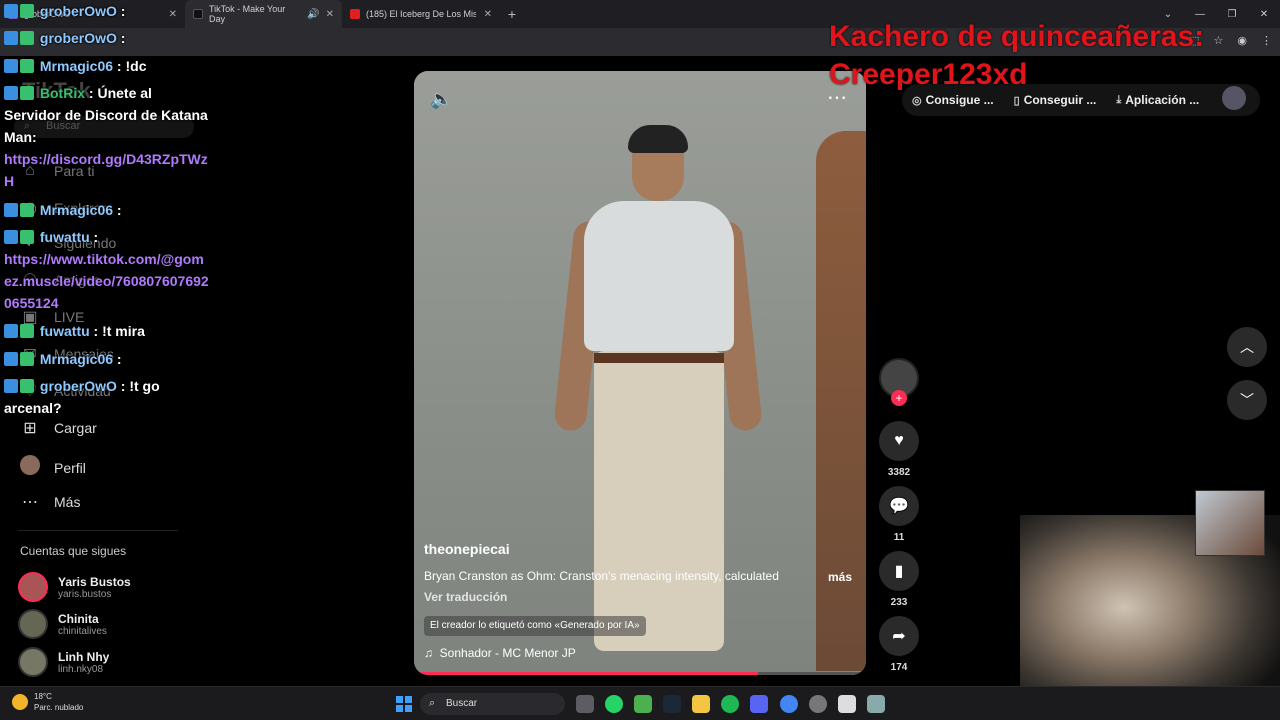 The height and width of the screenshot is (720, 1280). Describe the element at coordinates (33, 624) in the screenshot. I see `avatar` at that location.